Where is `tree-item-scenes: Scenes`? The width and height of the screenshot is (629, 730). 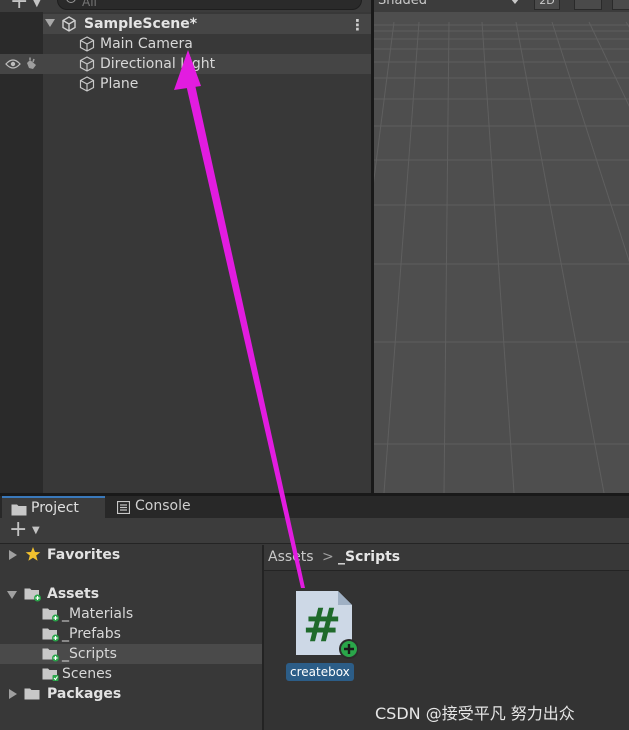 tree-item-scenes: Scenes is located at coordinates (131, 674).